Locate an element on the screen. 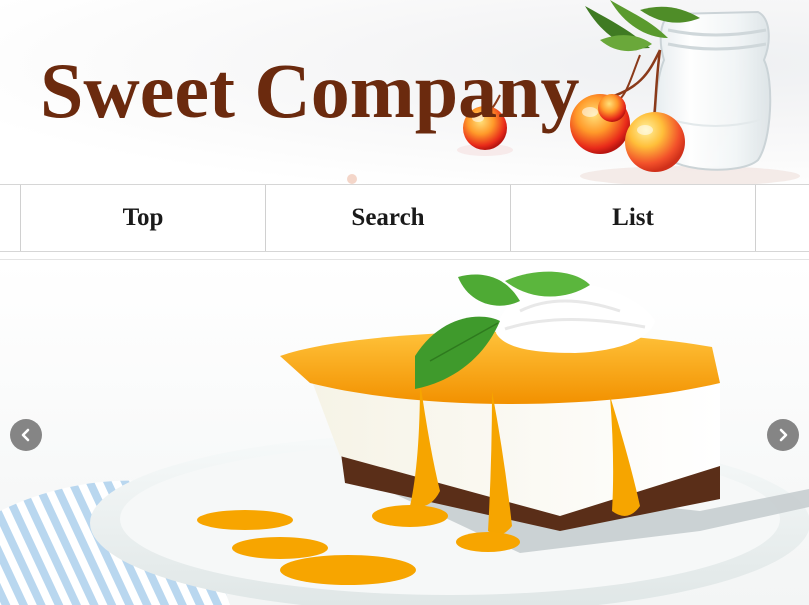  chevron-left-icon is located at coordinates (25, 435).